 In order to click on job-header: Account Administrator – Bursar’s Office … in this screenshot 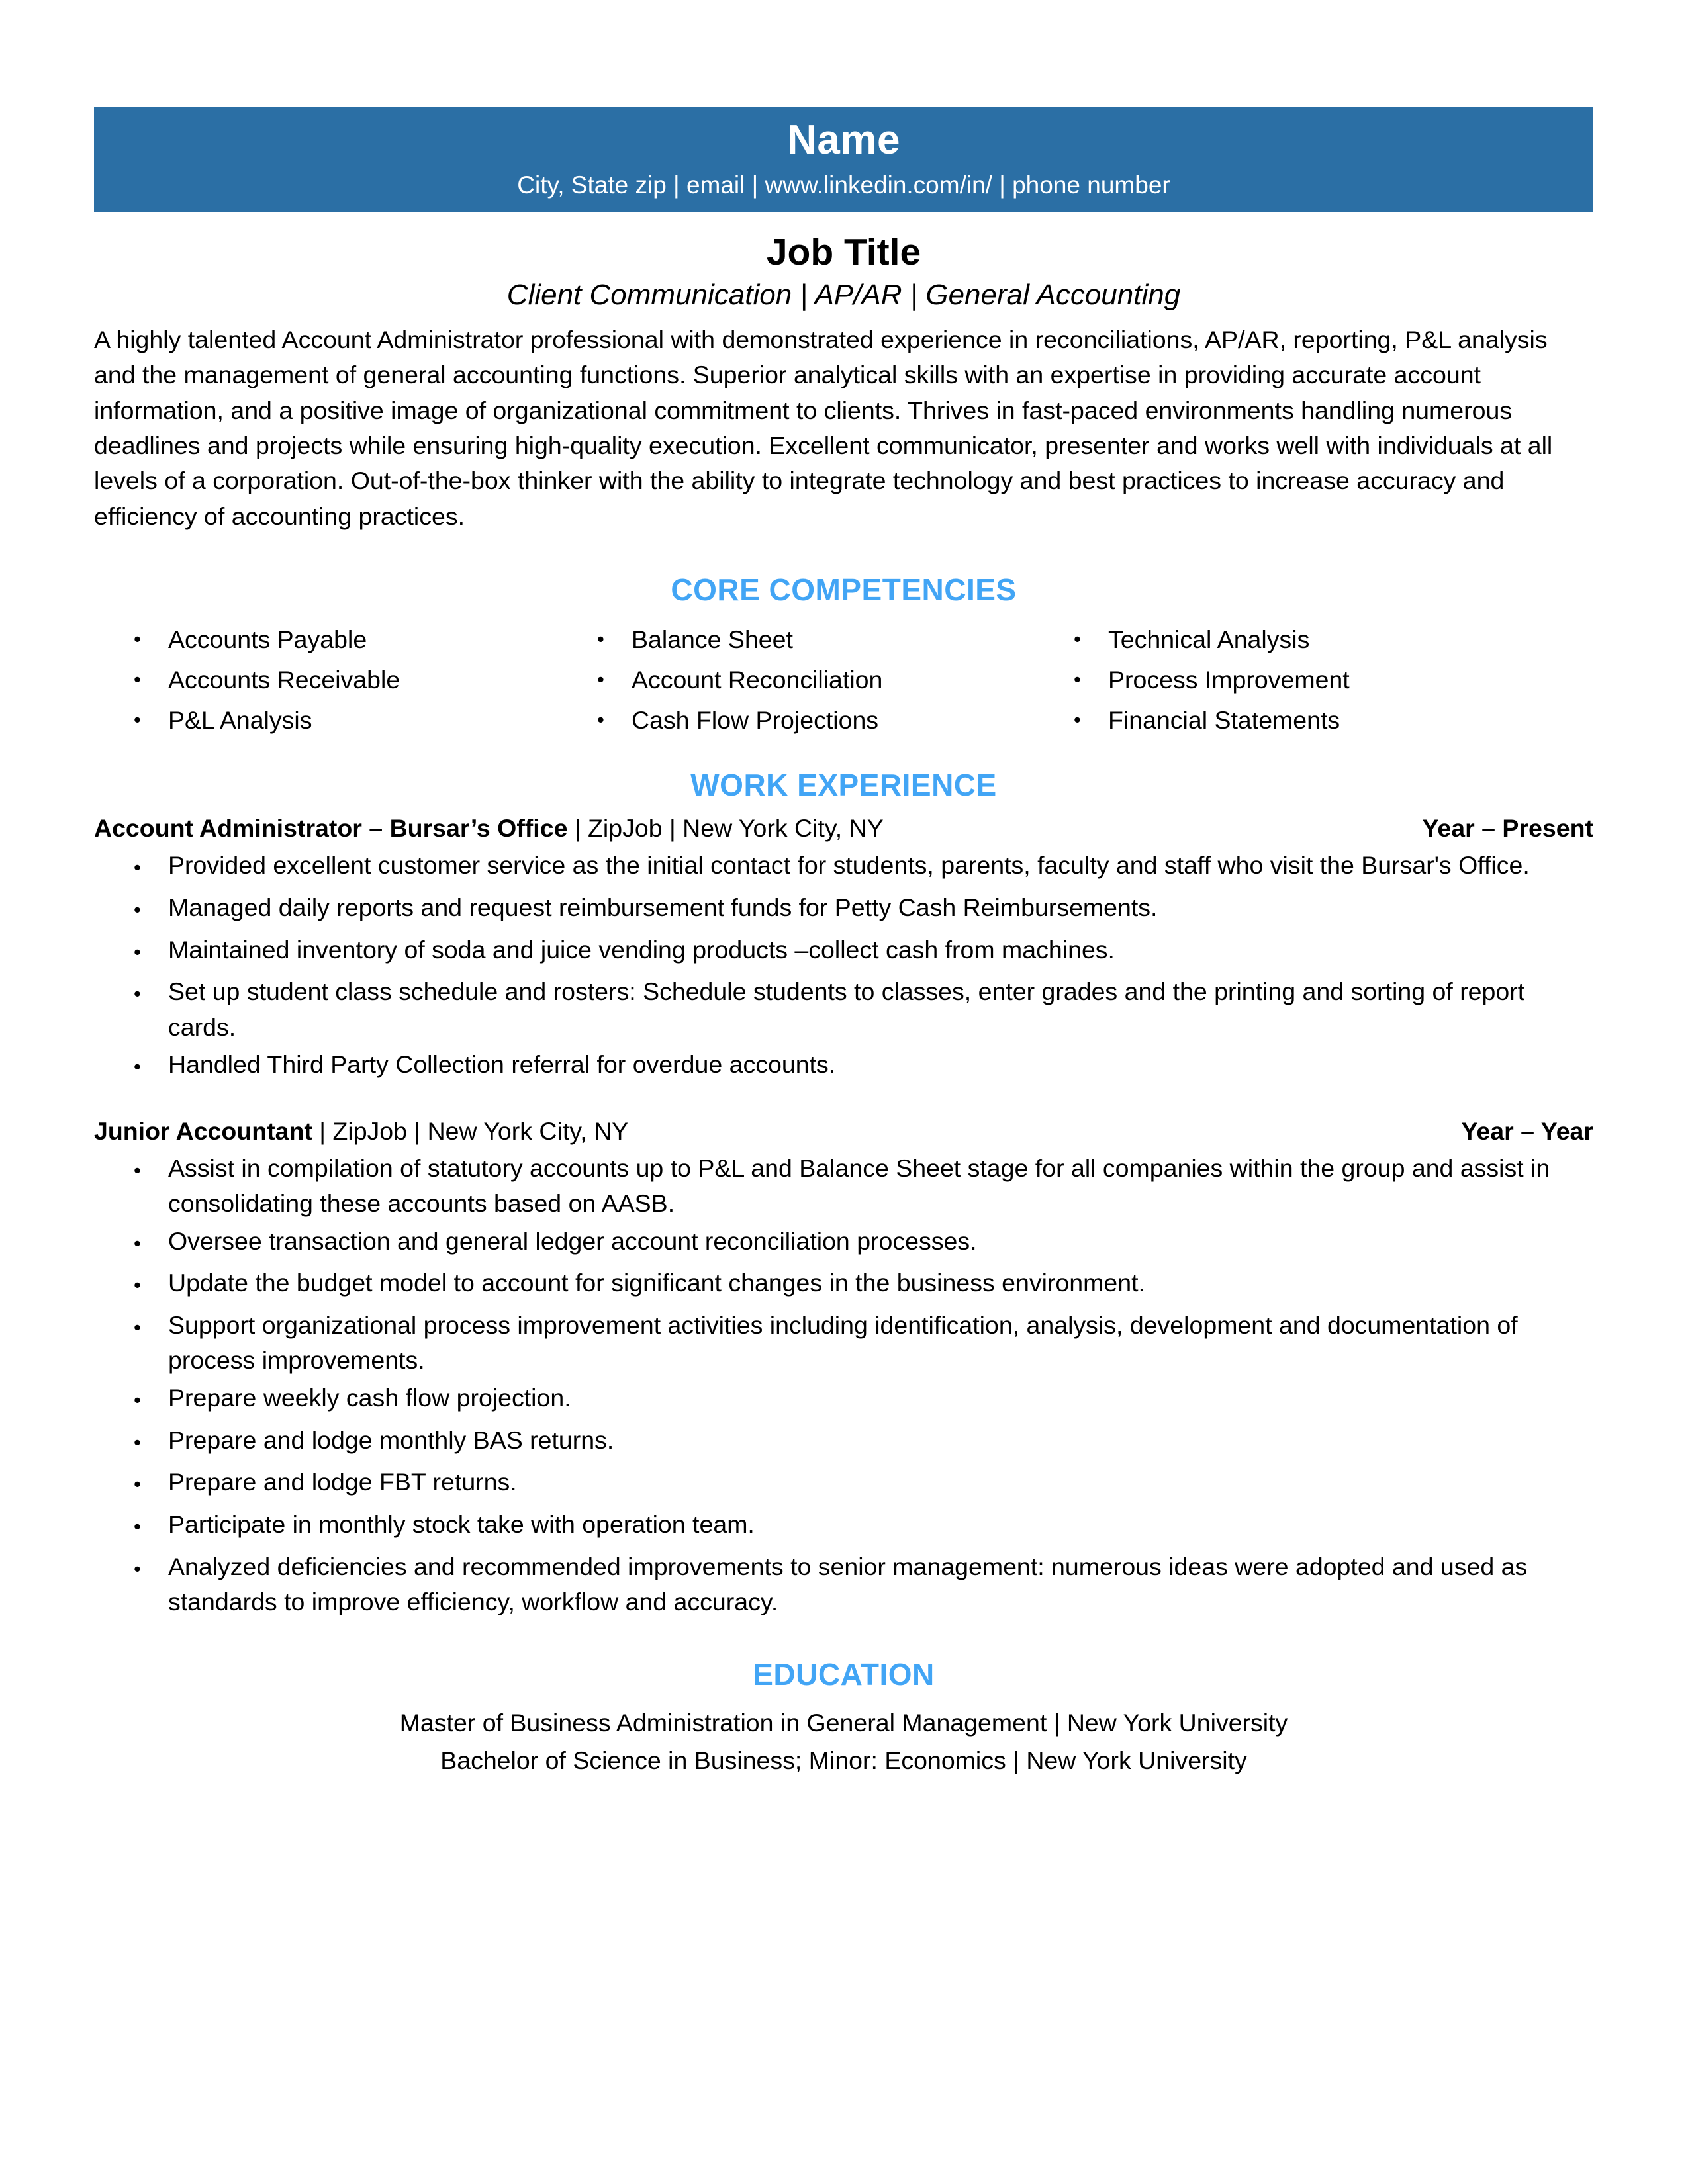, I will do `click(843, 828)`.